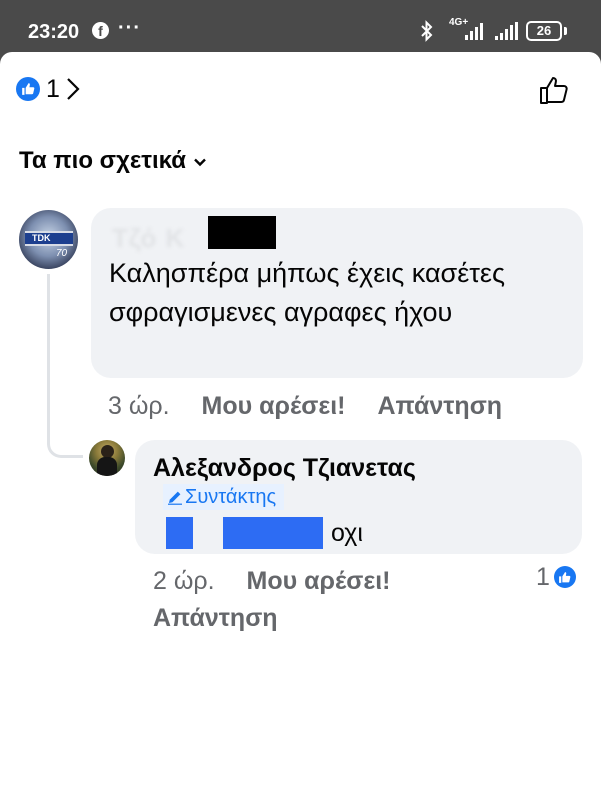 The width and height of the screenshot is (601, 800). I want to click on sort-label: Τα πιο σχετικά, so click(103, 160).